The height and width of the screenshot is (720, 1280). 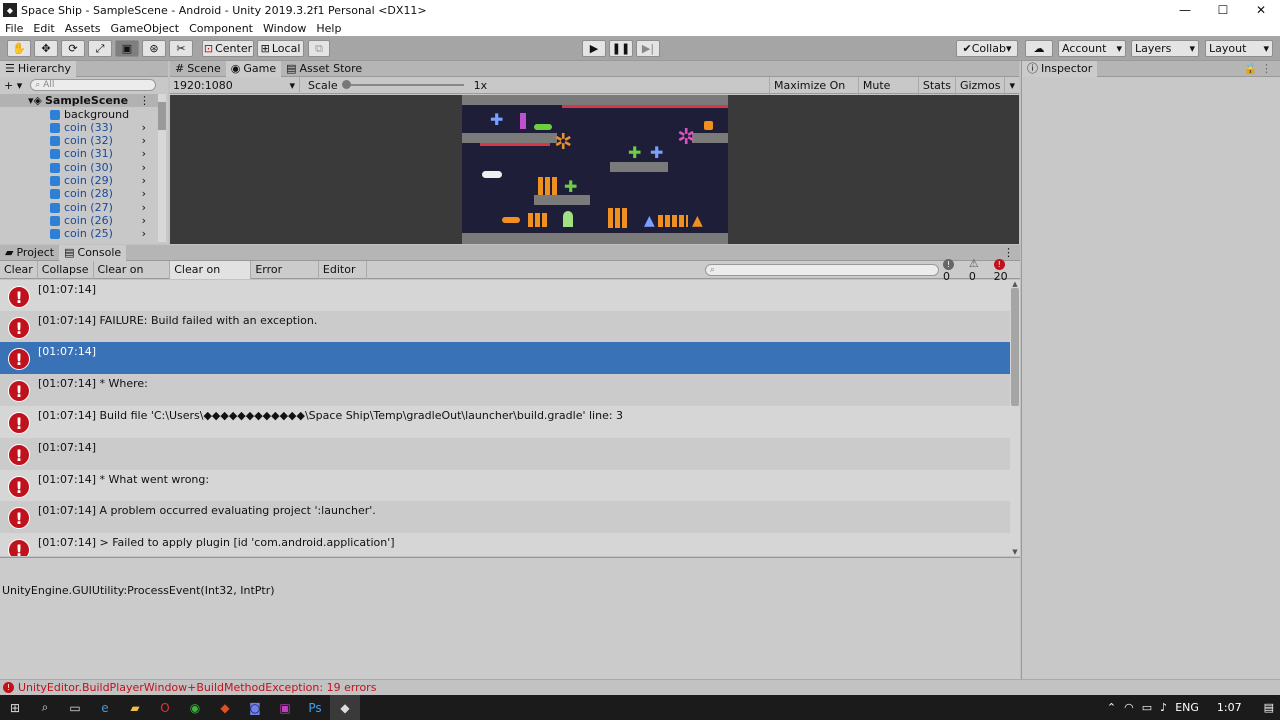 What do you see at coordinates (80, 100) in the screenshot?
I see `scene-row: ▾◈ SampleScene ⋮` at bounding box center [80, 100].